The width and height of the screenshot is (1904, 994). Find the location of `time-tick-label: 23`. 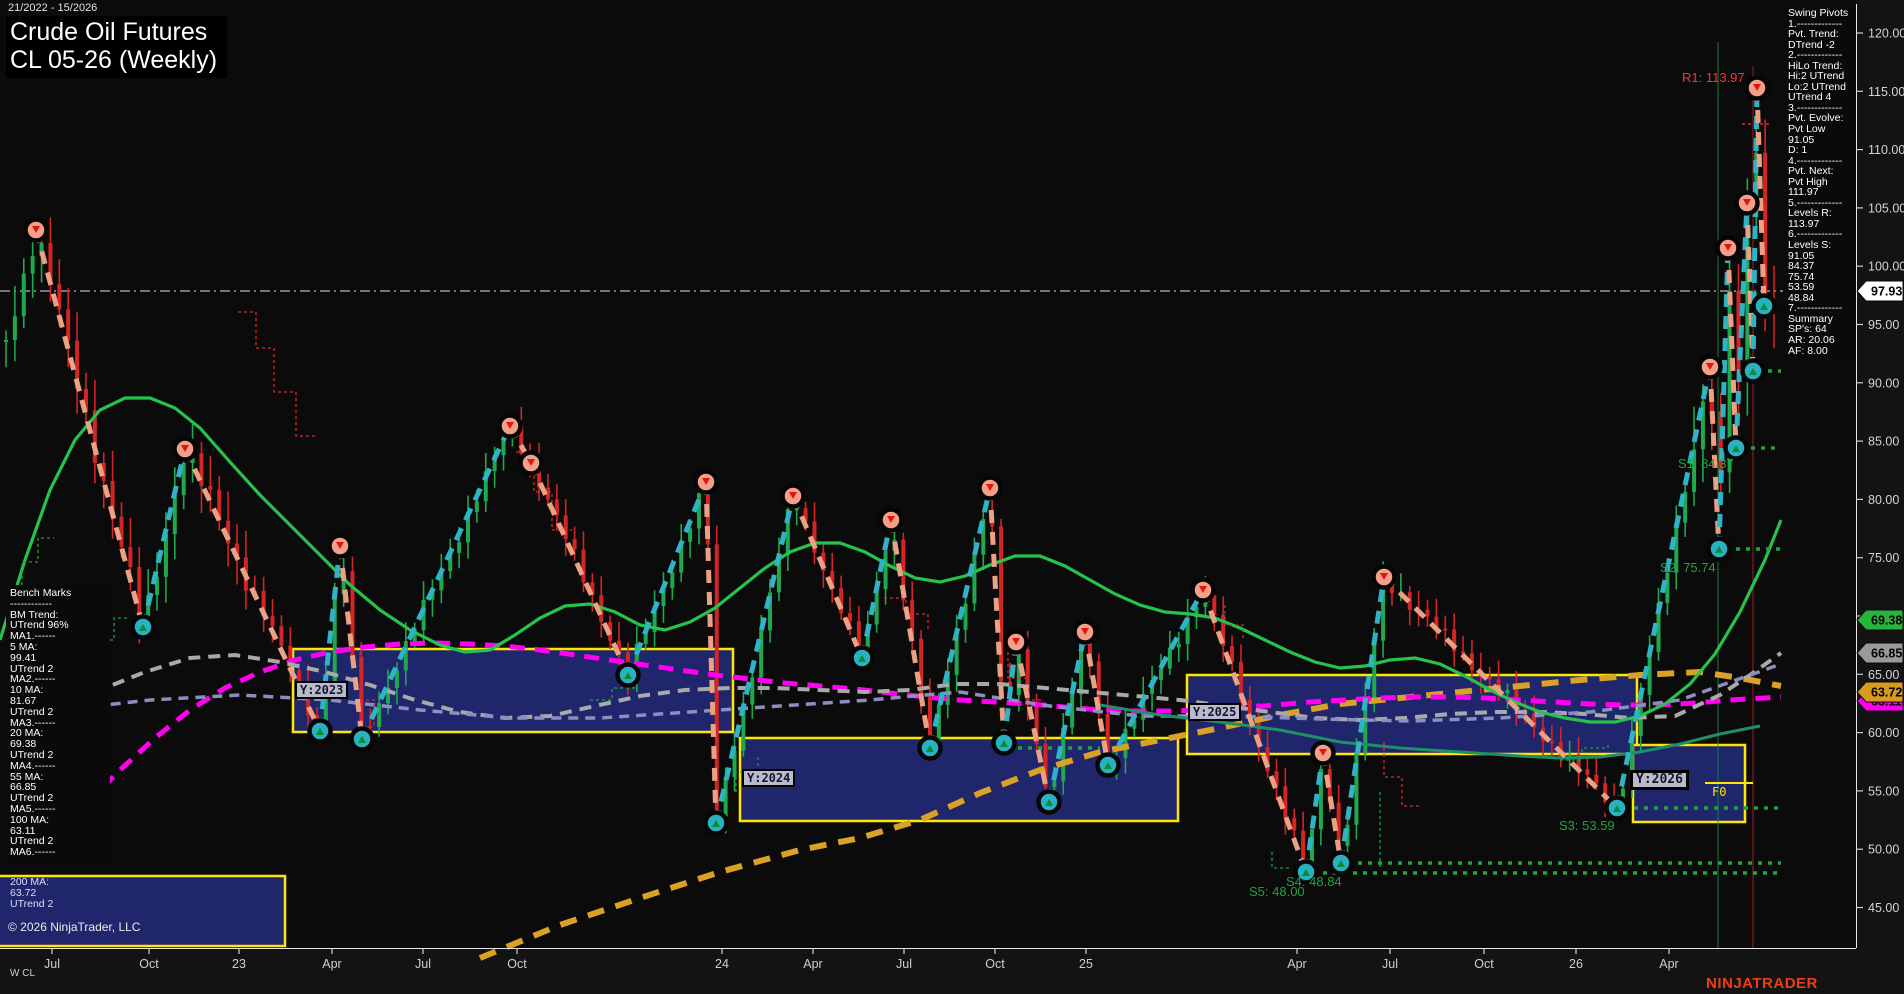

time-tick-label: 23 is located at coordinates (239, 964).